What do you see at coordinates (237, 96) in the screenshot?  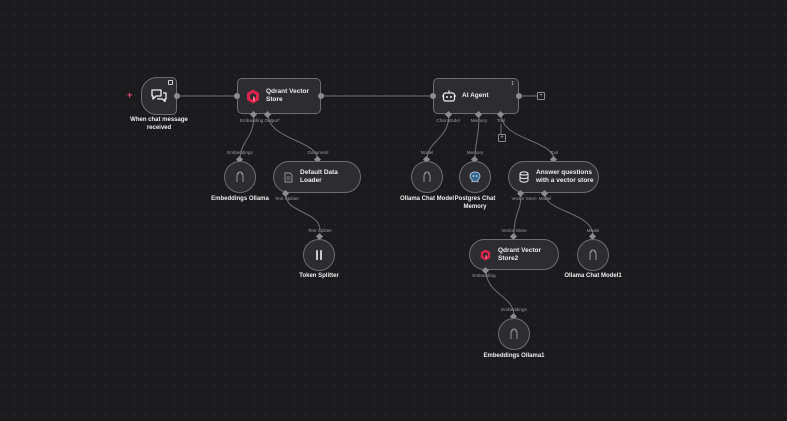 I see `qdrant-input-handle` at bounding box center [237, 96].